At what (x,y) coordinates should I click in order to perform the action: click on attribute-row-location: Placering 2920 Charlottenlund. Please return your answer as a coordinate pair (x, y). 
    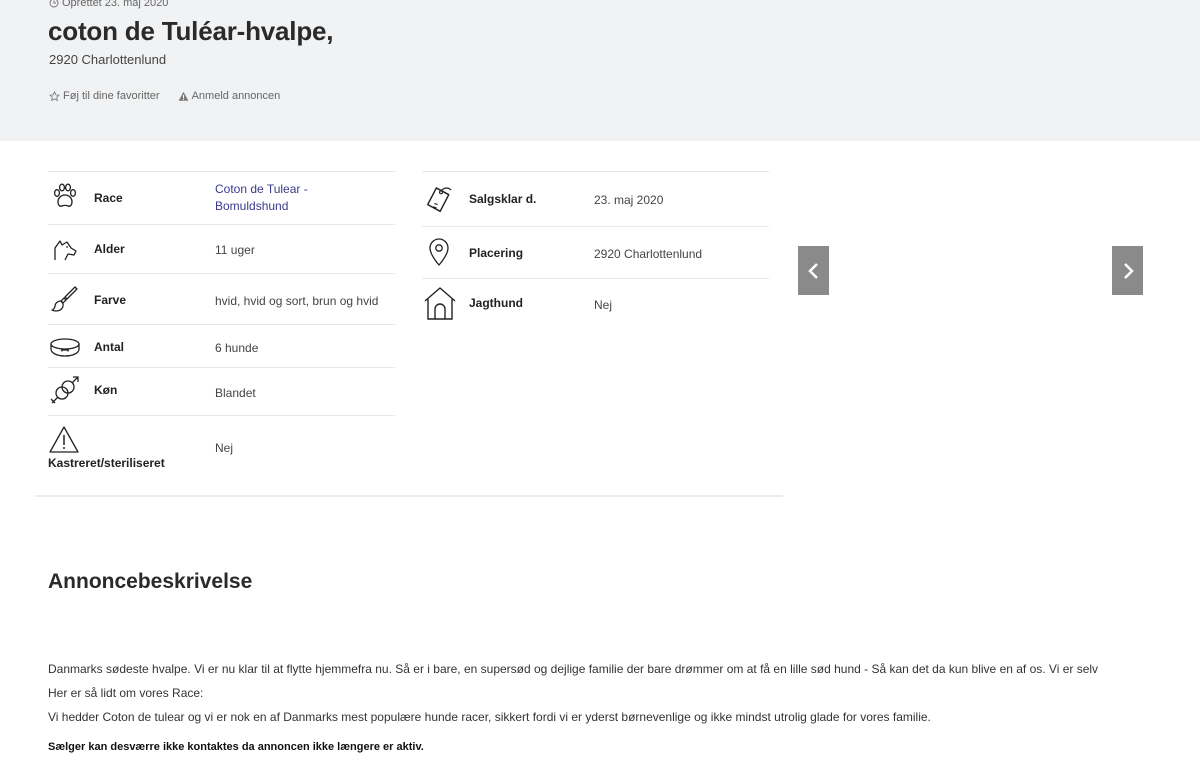
    Looking at the image, I should click on (595, 252).